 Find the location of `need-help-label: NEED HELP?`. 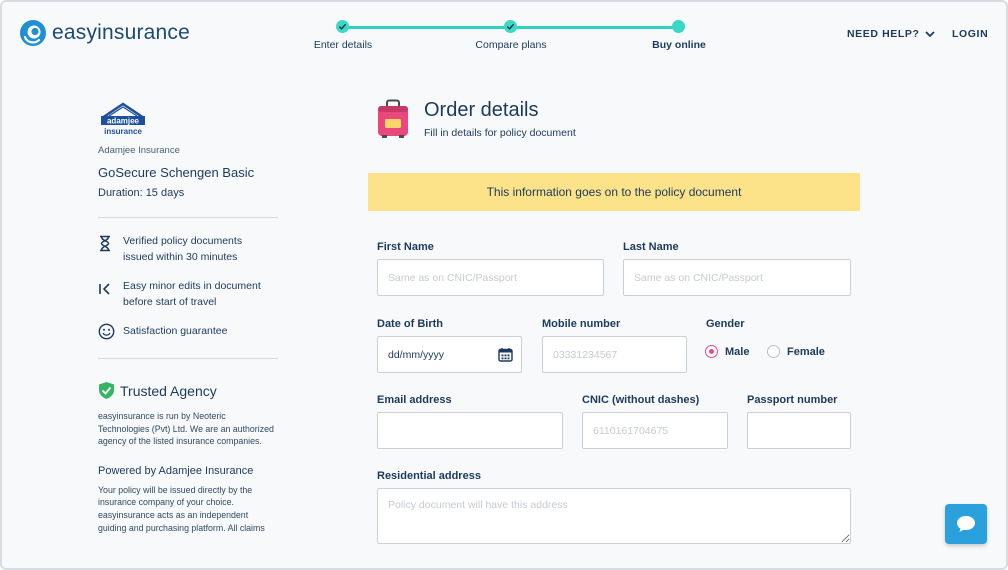

need-help-label: NEED HELP? is located at coordinates (883, 34).